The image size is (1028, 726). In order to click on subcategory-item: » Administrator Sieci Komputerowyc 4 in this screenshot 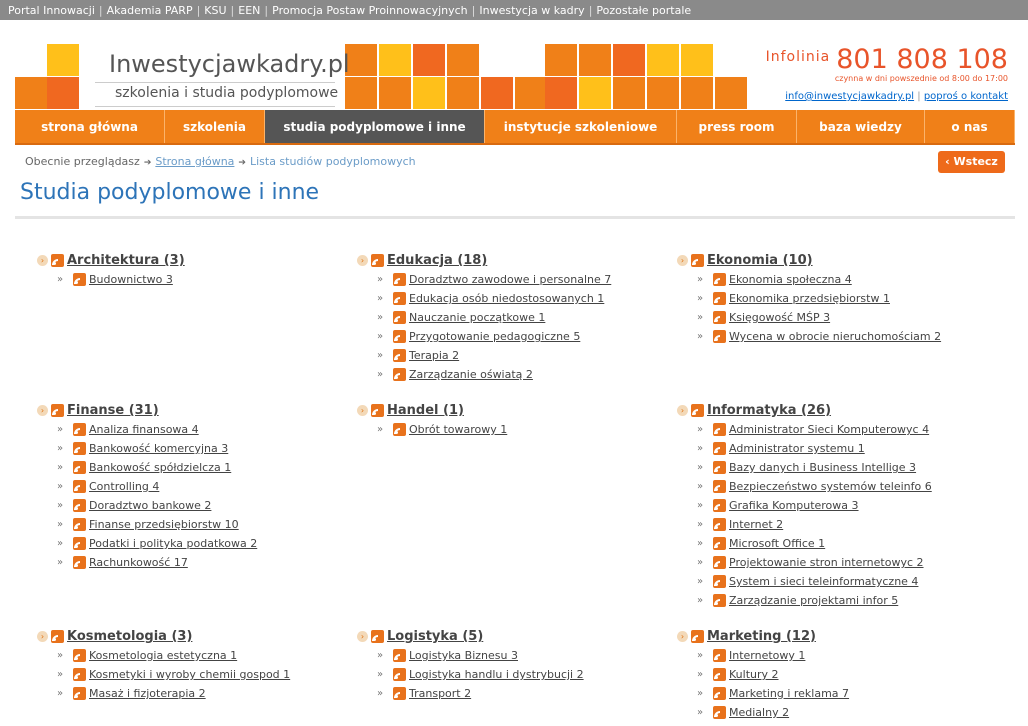, I will do `click(813, 428)`.